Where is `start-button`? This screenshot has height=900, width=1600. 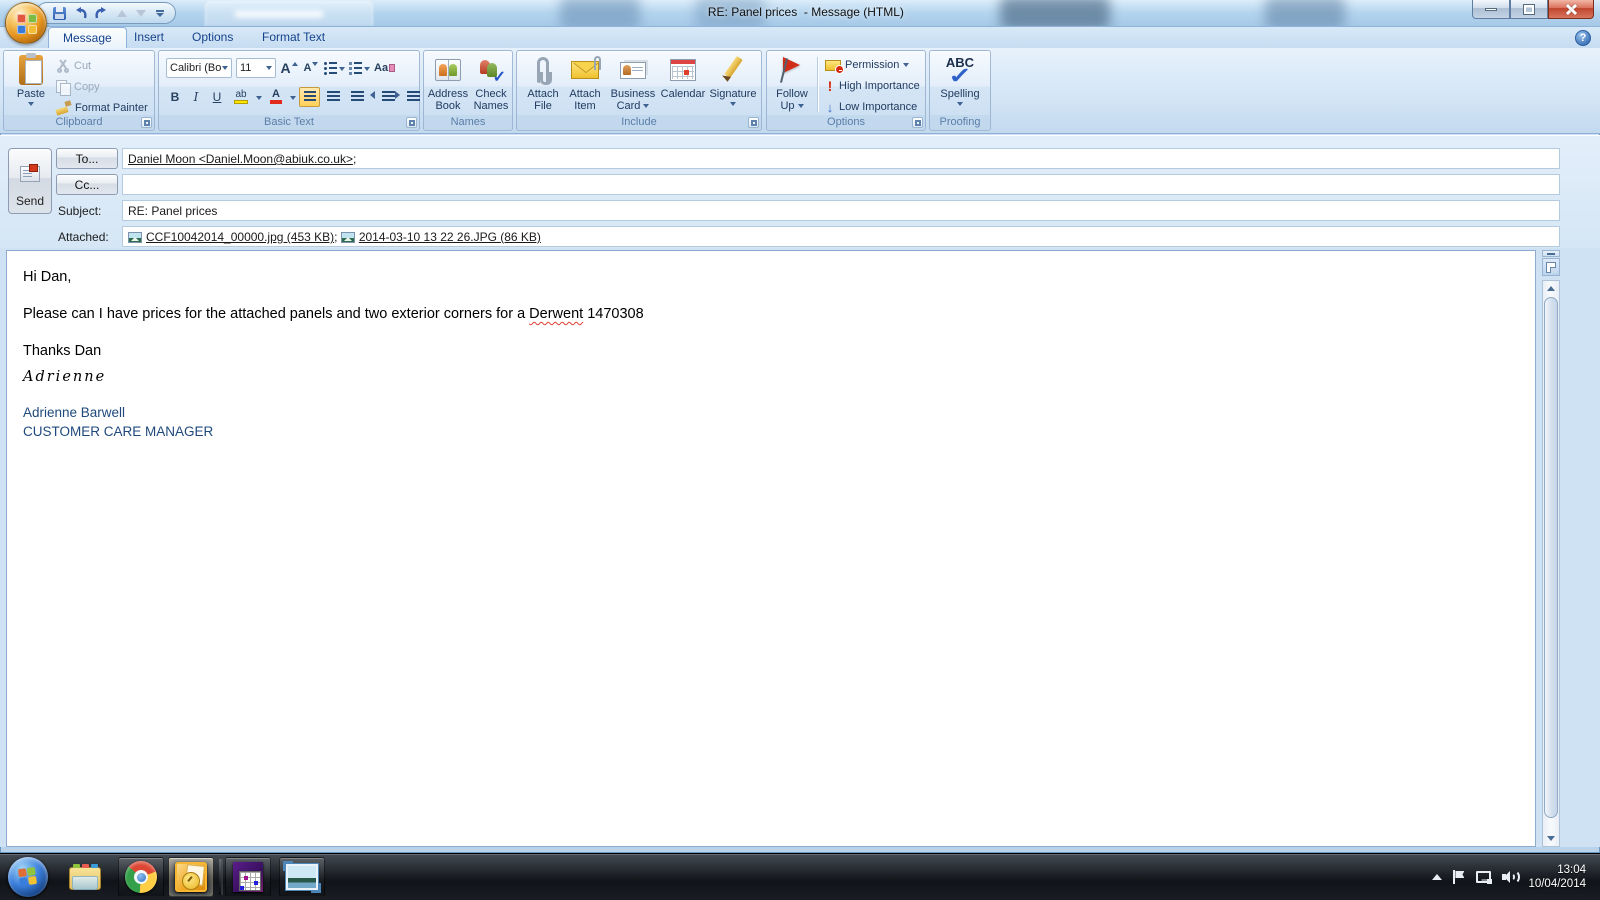 start-button is located at coordinates (28, 877).